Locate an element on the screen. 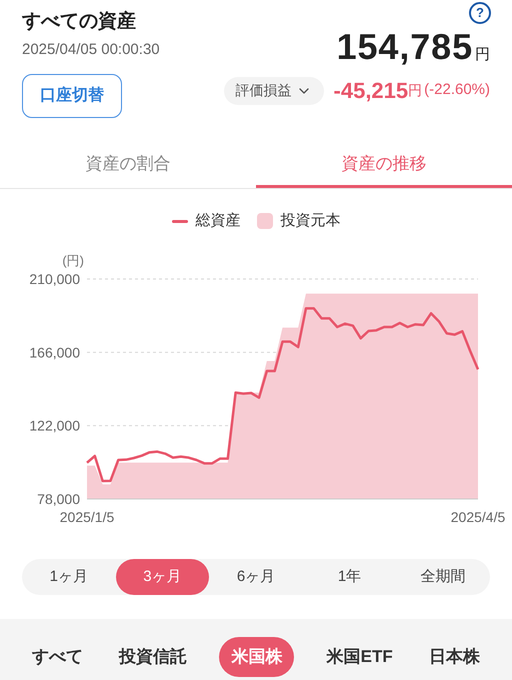 The width and height of the screenshot is (512, 680). change-value: -45,215 is located at coordinates (371, 91).